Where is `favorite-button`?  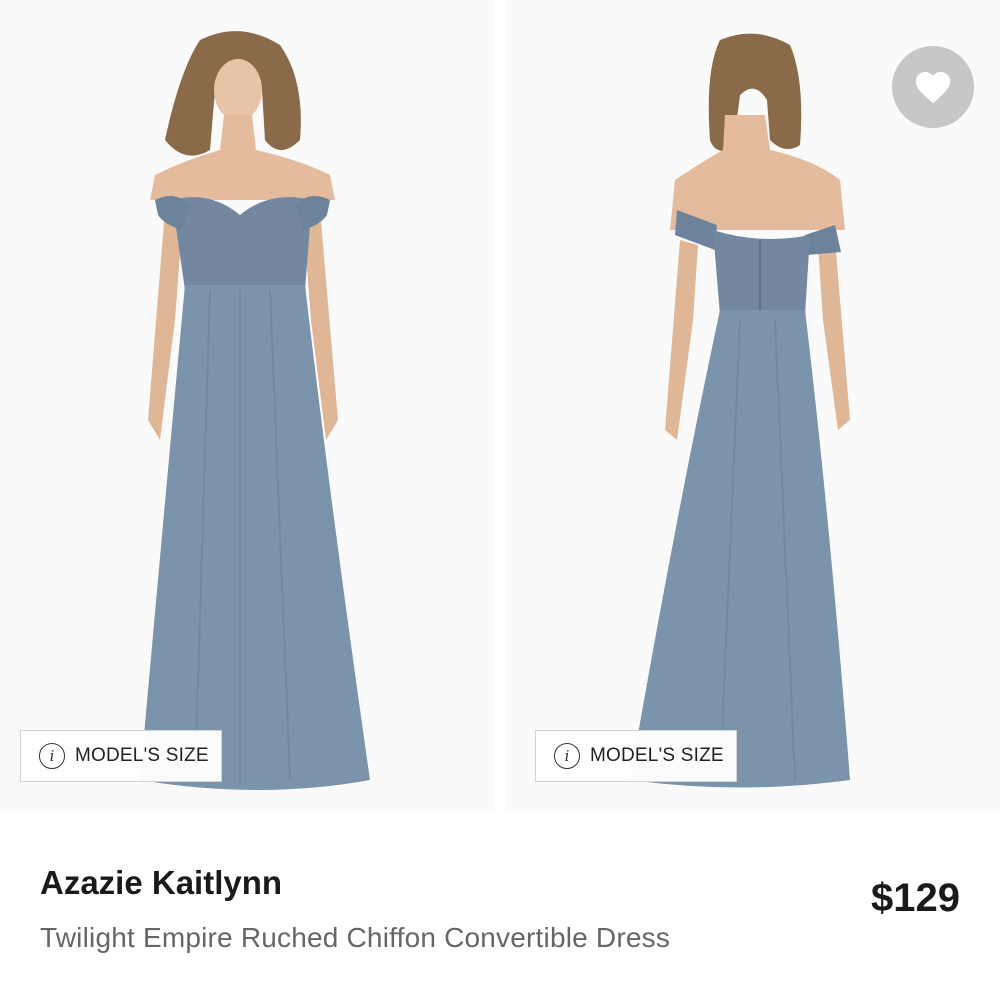 favorite-button is located at coordinates (933, 87).